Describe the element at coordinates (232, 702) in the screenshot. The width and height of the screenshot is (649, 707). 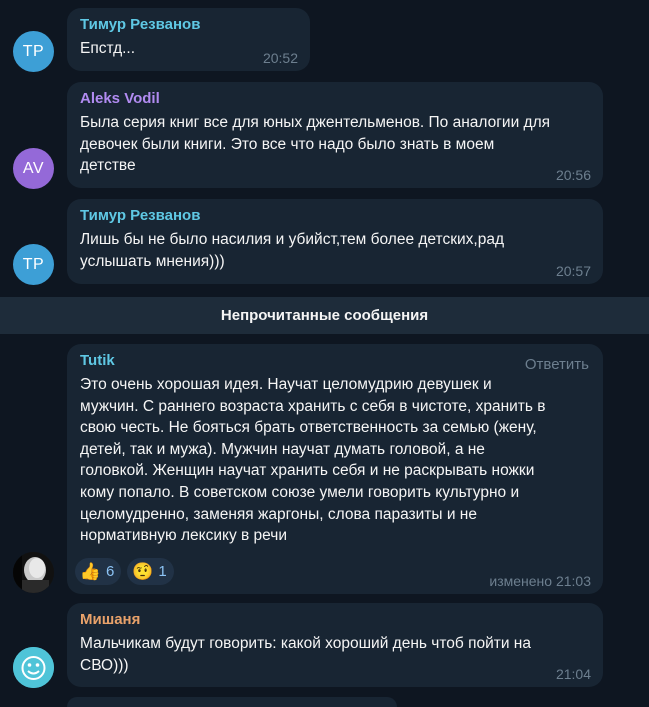
I see `next-message-bubble` at that location.